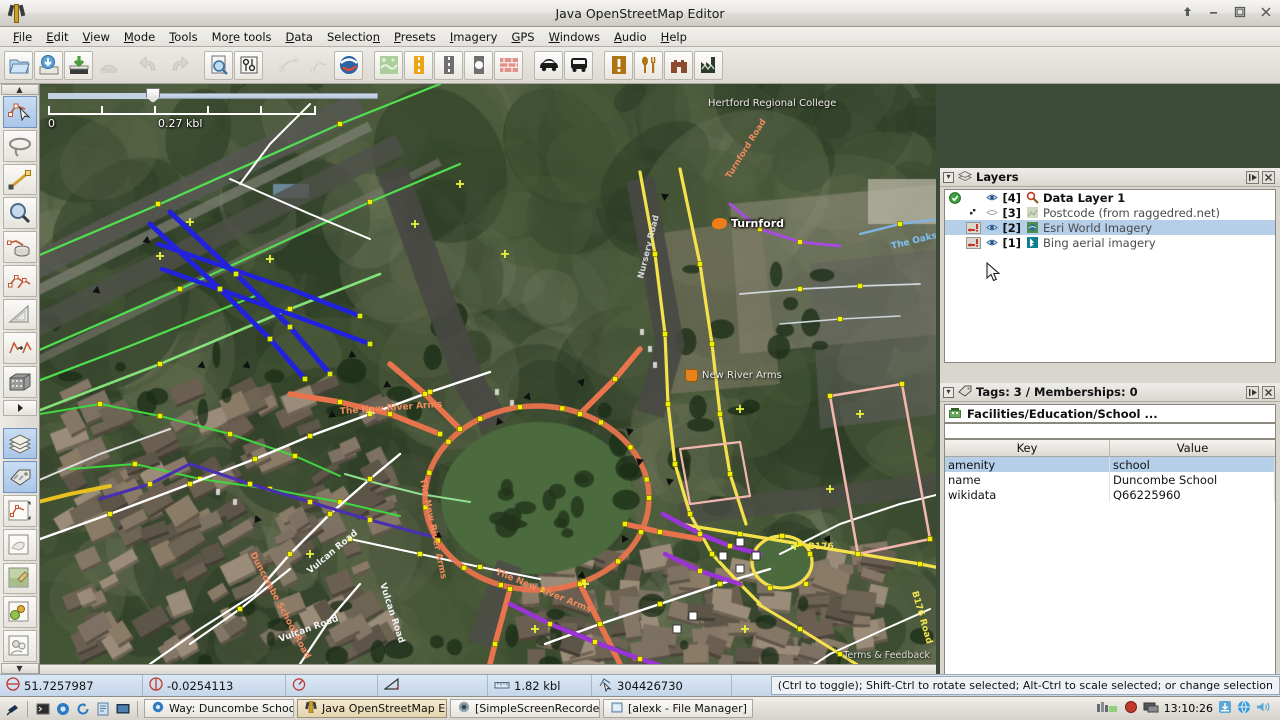 The image size is (1280, 720). I want to click on preset-restaurant-button, so click(648, 65).